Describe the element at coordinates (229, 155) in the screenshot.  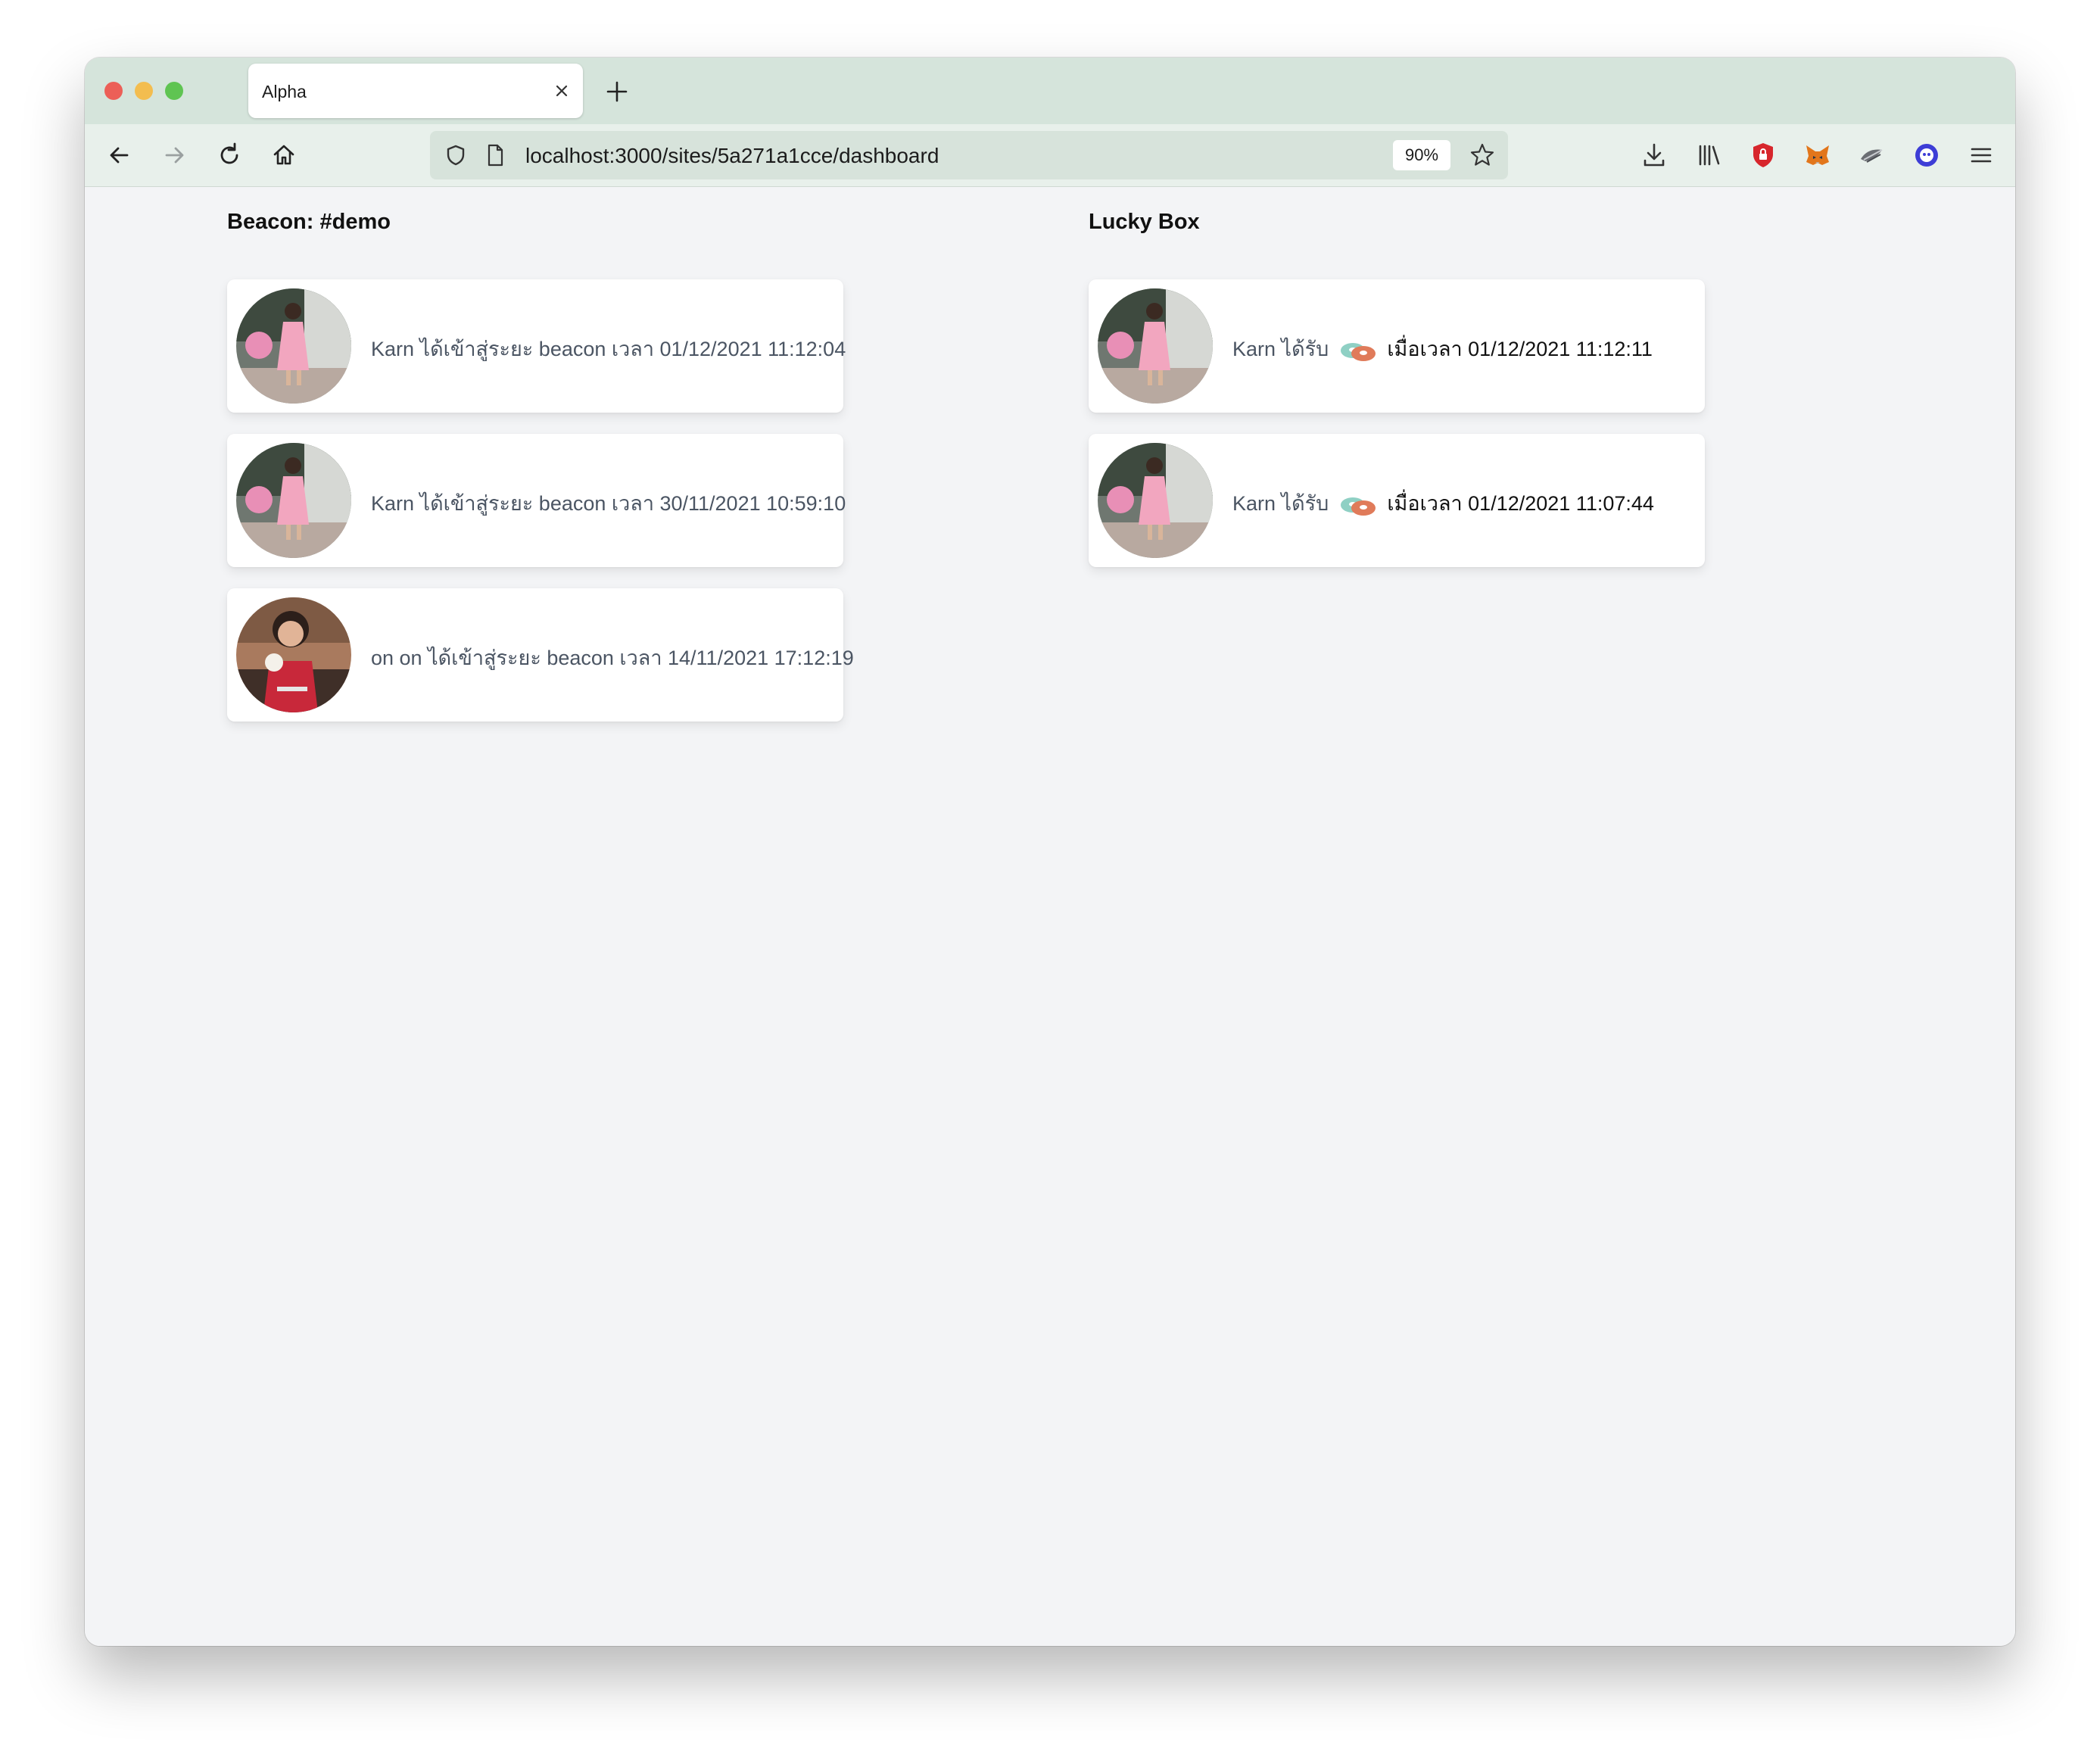
I see `reload-icon` at that location.